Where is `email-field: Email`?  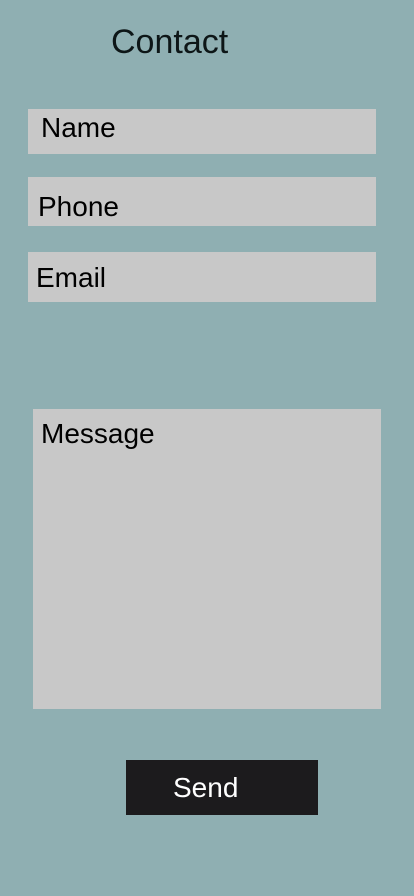 email-field: Email is located at coordinates (202, 277).